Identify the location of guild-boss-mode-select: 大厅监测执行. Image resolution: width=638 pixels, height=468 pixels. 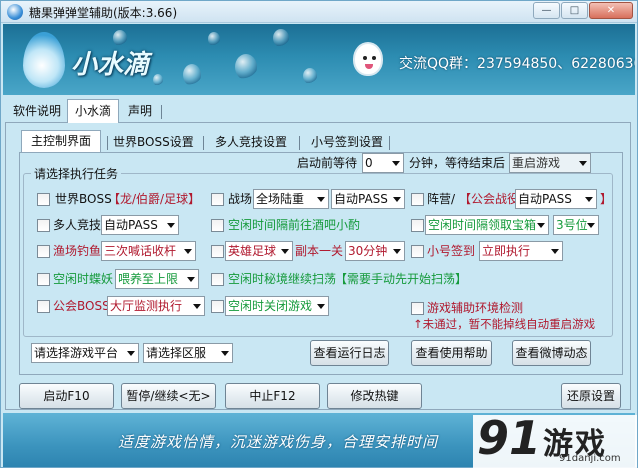
(156, 306).